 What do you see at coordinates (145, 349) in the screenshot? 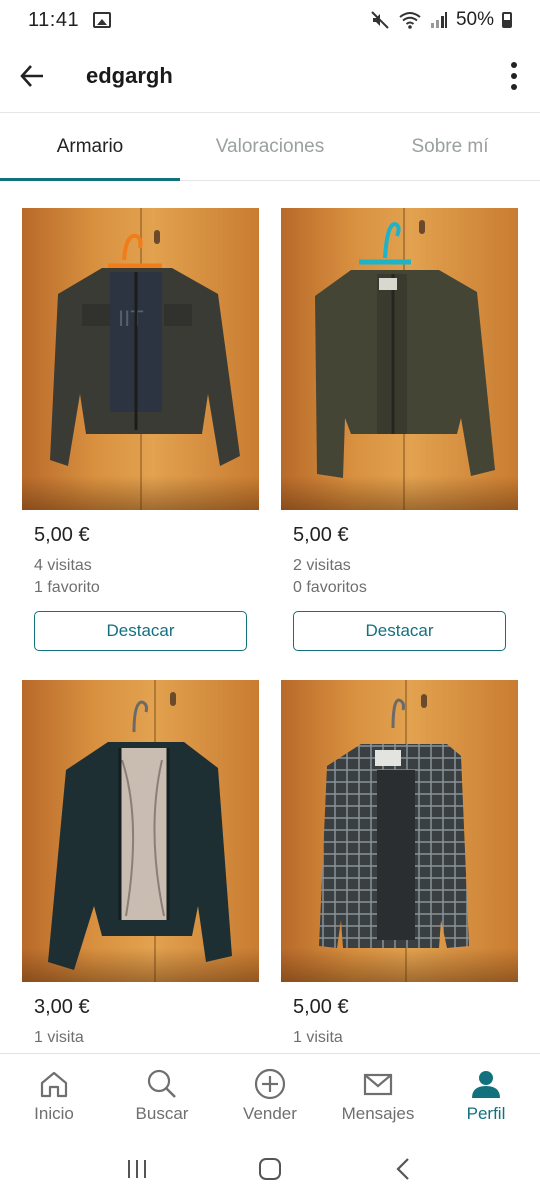
I see `jacket-image: IIT` at bounding box center [145, 349].